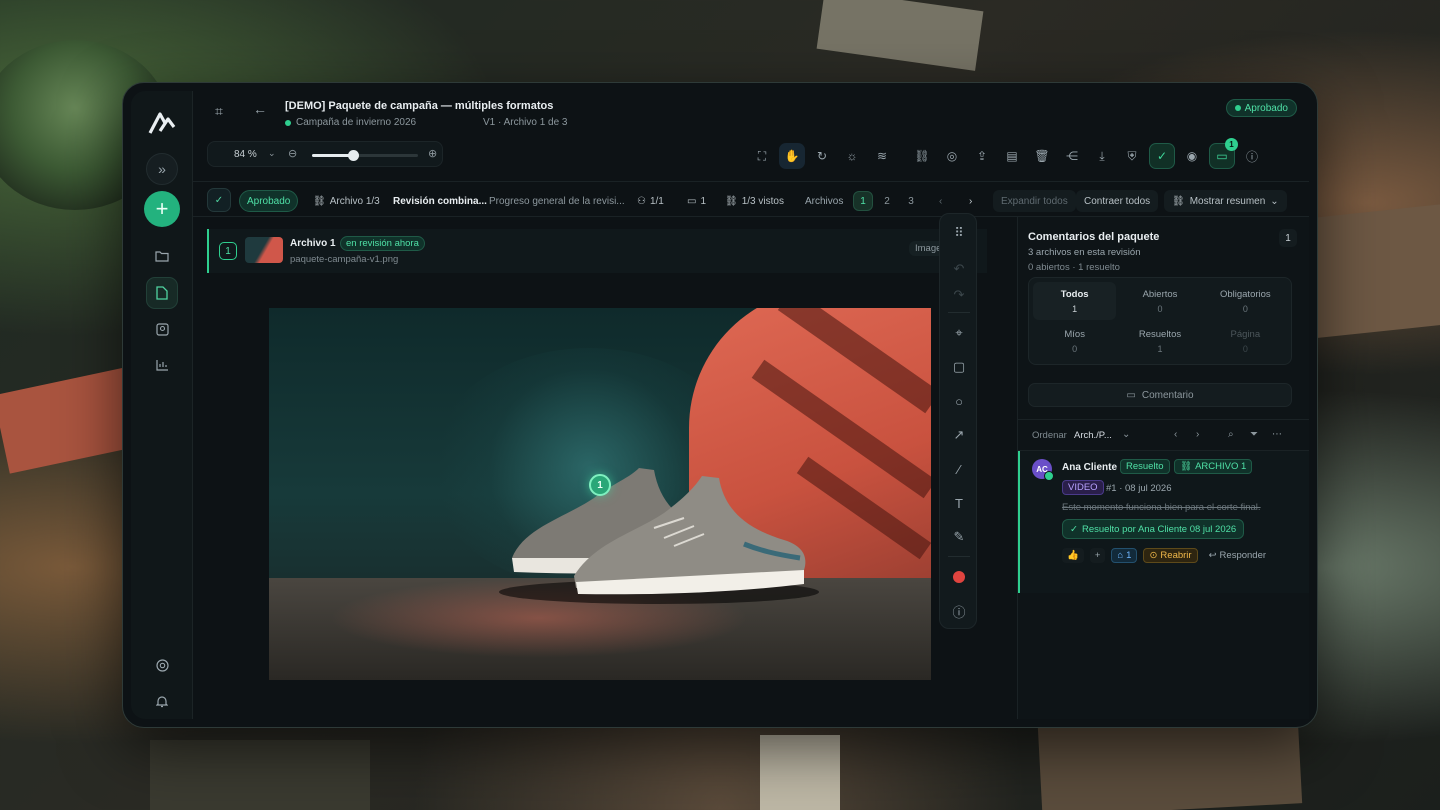 The height and width of the screenshot is (810, 1440). What do you see at coordinates (1170, 555) in the screenshot?
I see `reopen-button: ⊙ Reabrir` at bounding box center [1170, 555].